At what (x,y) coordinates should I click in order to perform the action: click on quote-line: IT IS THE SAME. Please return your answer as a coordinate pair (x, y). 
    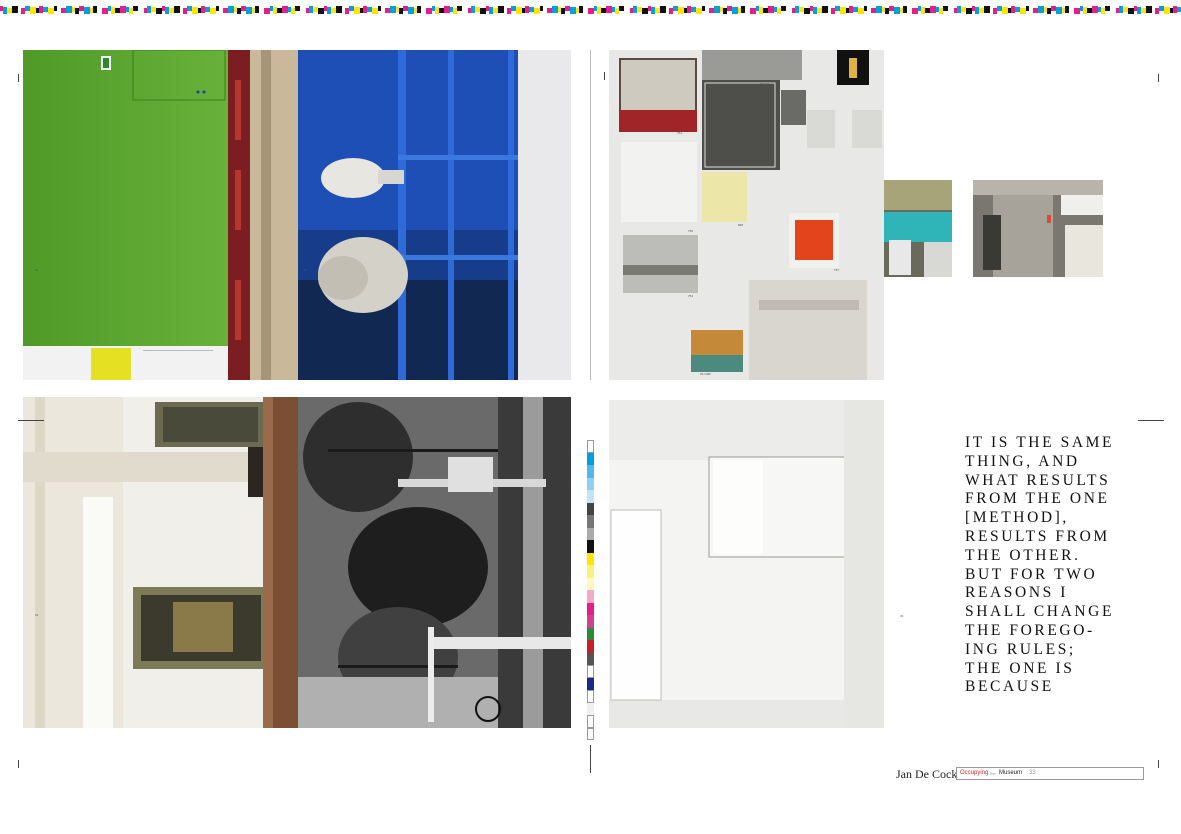
    Looking at the image, I should click on (1040, 442).